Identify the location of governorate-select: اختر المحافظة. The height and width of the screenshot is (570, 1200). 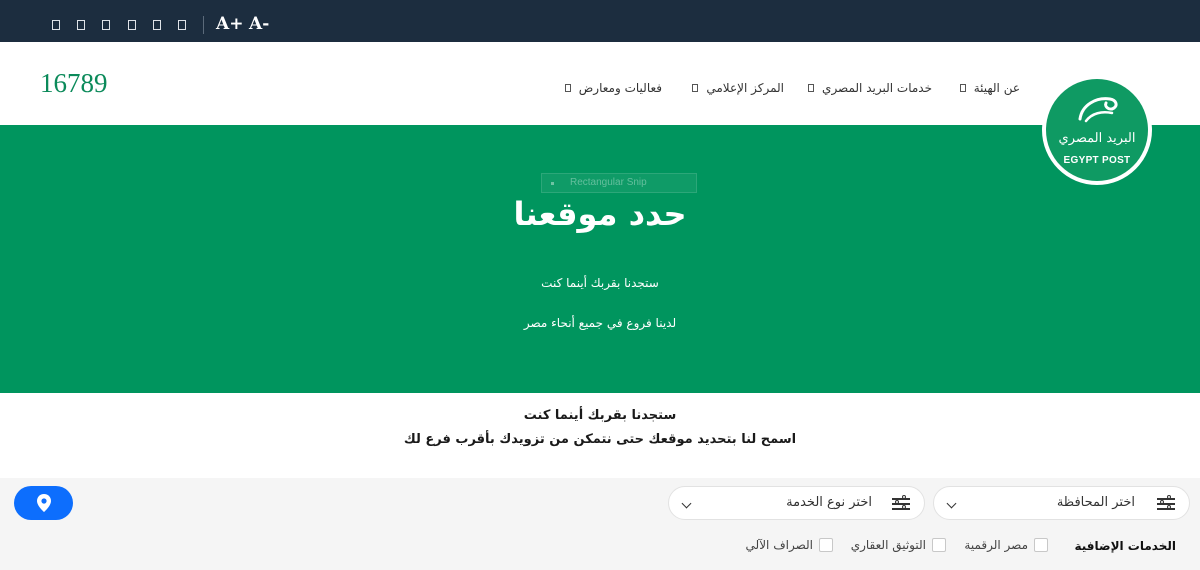
(1061, 503).